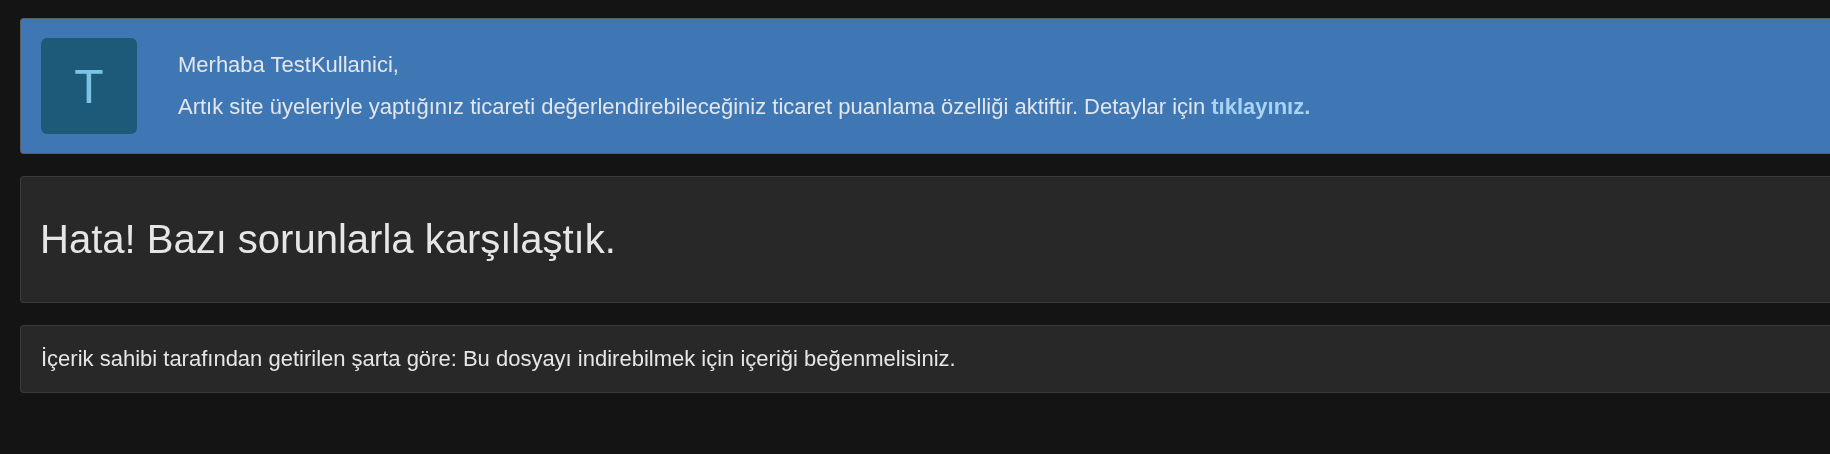 The height and width of the screenshot is (454, 1830). What do you see at coordinates (1261, 106) in the screenshot?
I see `details-link: tıklayınız.` at bounding box center [1261, 106].